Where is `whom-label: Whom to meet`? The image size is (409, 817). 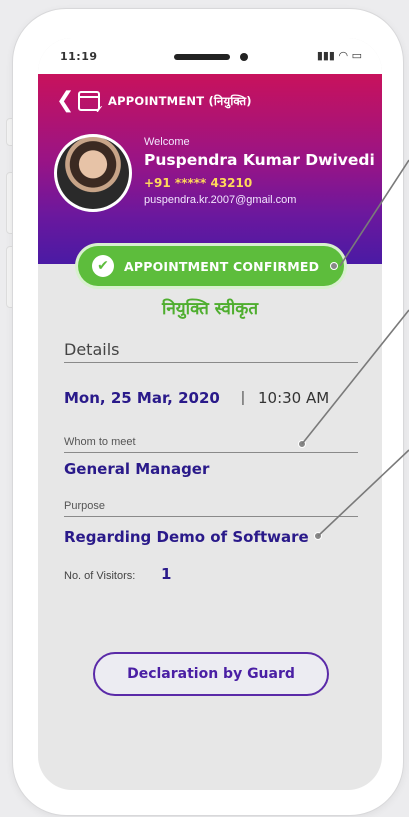
whom-label: Whom to meet is located at coordinates (100, 442).